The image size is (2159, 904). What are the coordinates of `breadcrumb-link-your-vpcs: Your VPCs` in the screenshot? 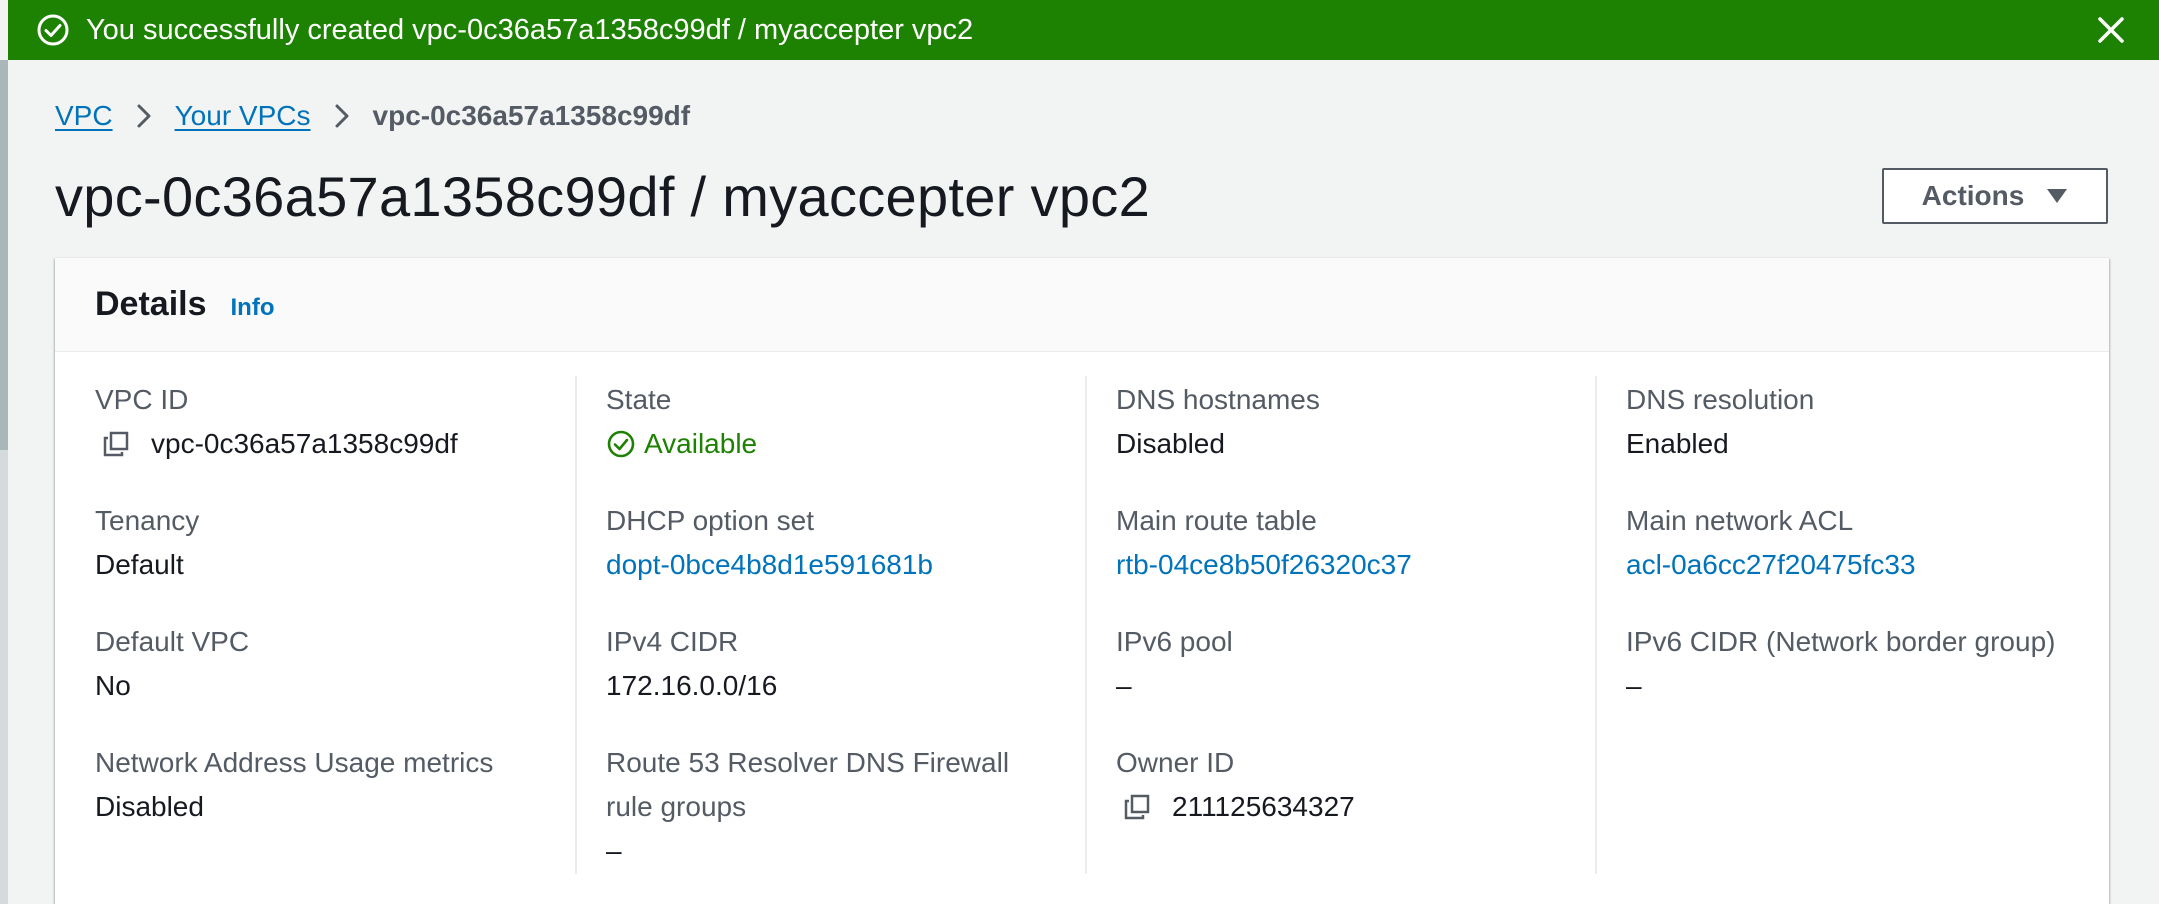 It's located at (243, 116).